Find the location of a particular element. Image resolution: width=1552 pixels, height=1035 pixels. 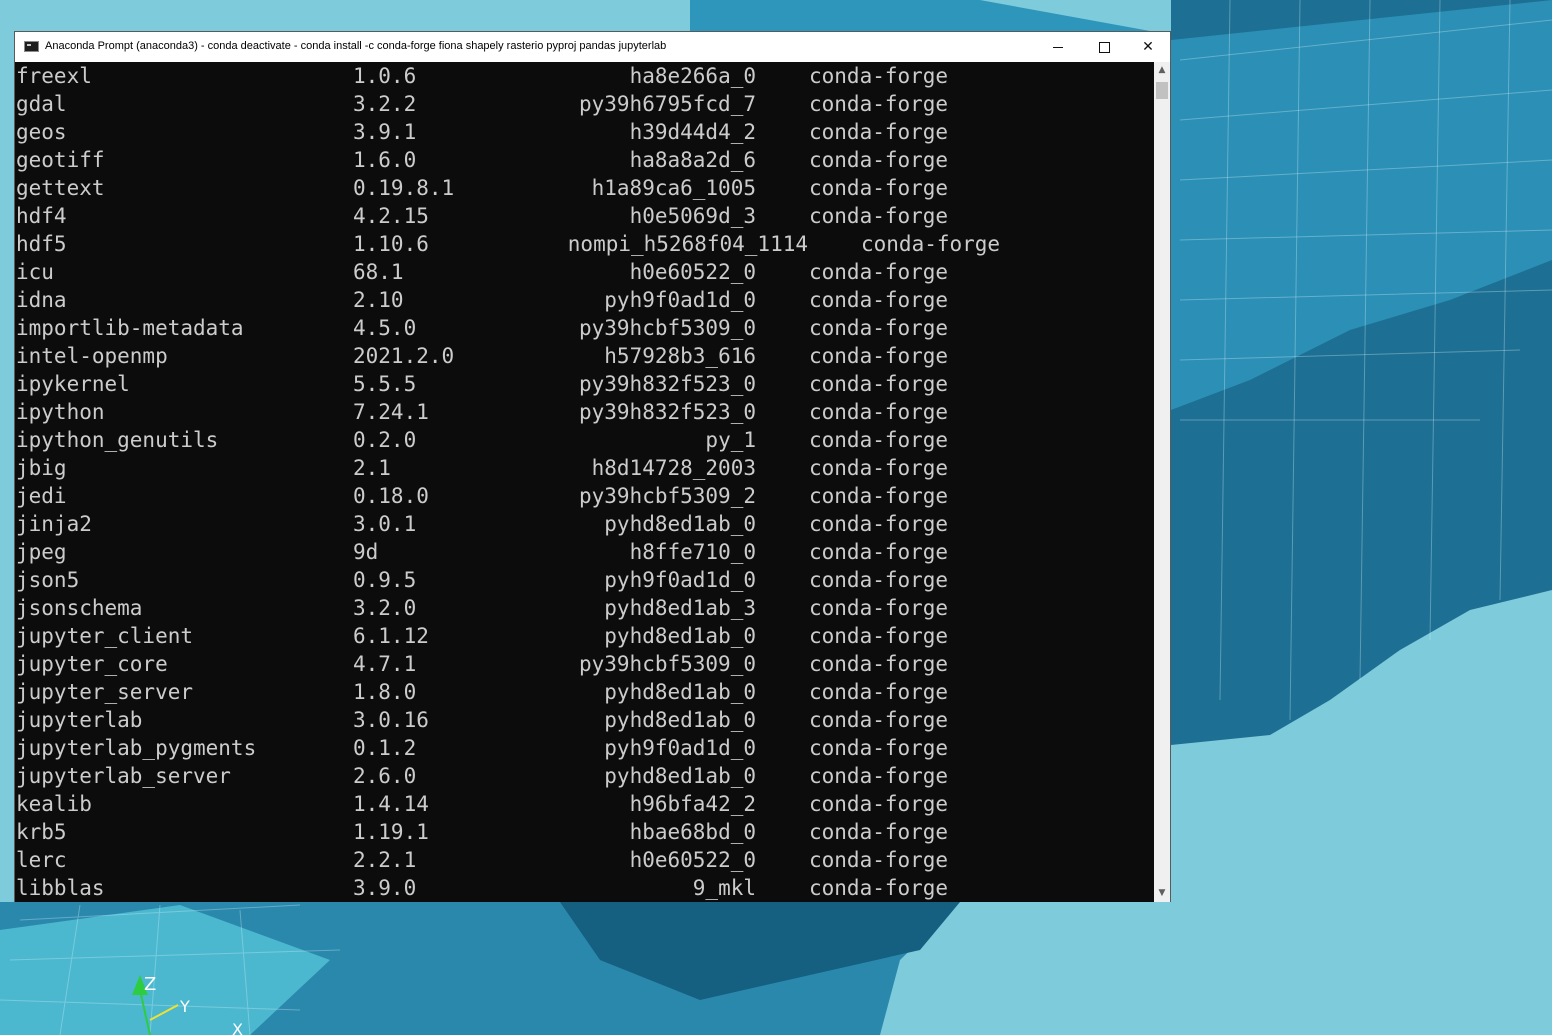

package-version: 4.2.15 is located at coordinates (391, 216).